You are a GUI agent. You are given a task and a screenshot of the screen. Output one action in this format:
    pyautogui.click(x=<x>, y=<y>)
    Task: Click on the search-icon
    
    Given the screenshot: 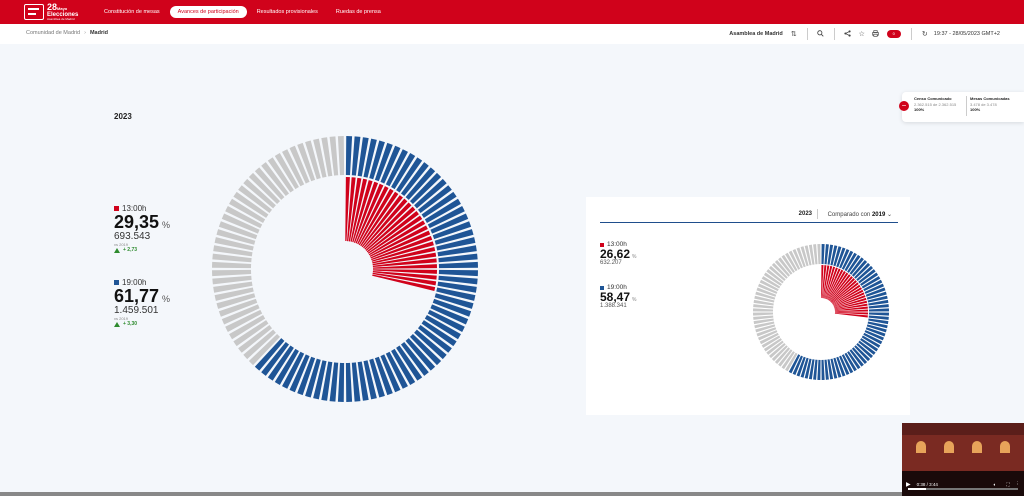 What is the action you would take?
    pyautogui.click(x=821, y=34)
    